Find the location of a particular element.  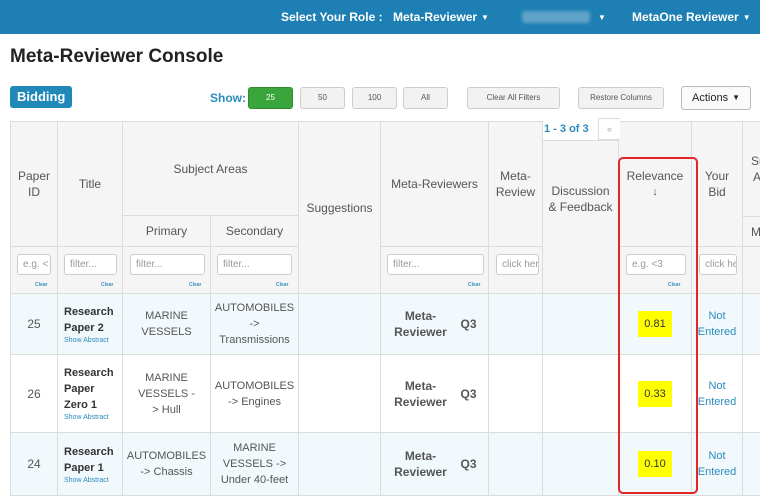

col-header-cut-off: Su A is located at coordinates (751, 169).